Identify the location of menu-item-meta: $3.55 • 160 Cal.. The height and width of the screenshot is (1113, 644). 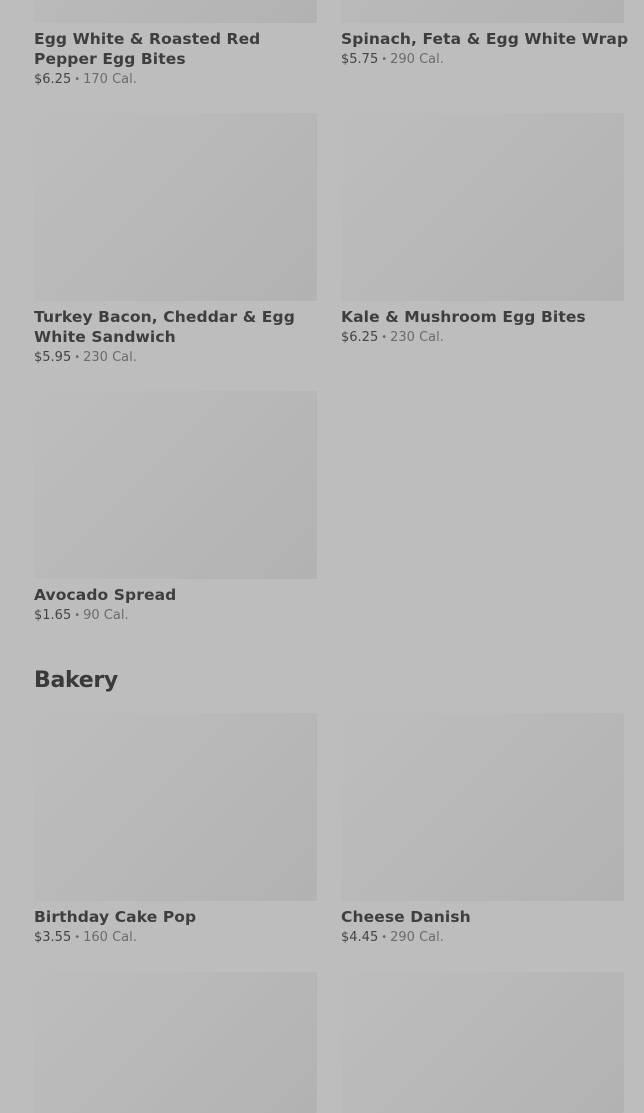
(85, 938).